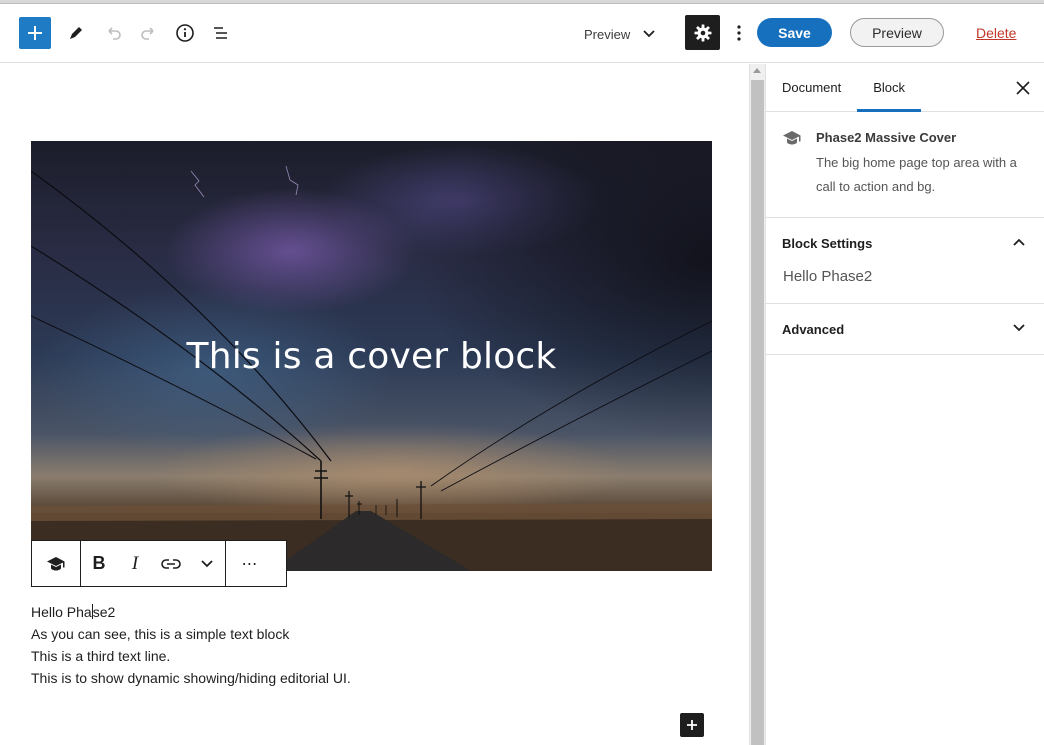 The width and height of the screenshot is (1044, 745). I want to click on info-icon, so click(185, 33).